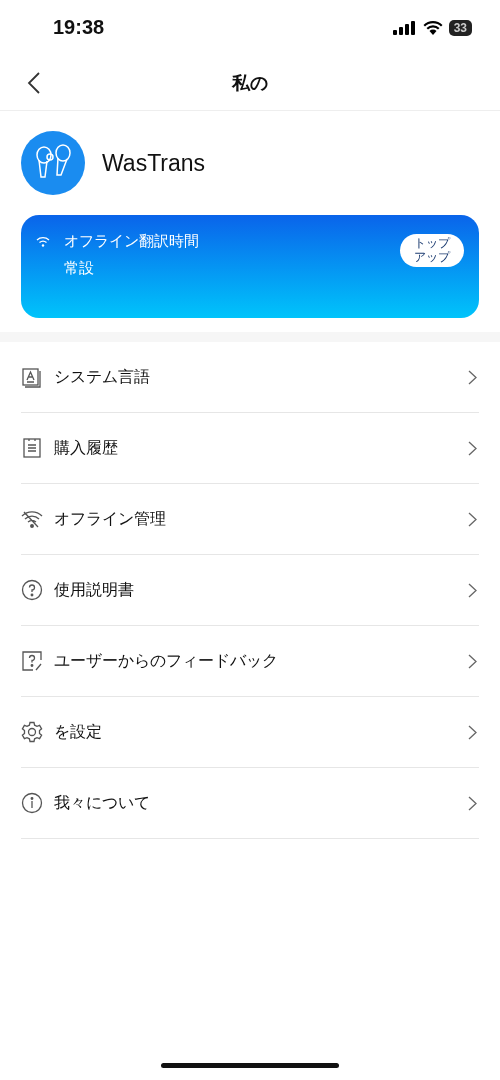  What do you see at coordinates (79, 268) in the screenshot?
I see `offline-time-value: 常設` at bounding box center [79, 268].